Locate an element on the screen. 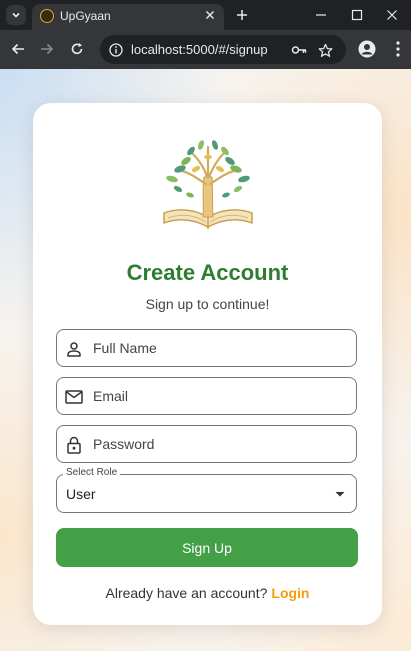 This screenshot has height=651, width=411. arrow-right-icon is located at coordinates (47, 49).